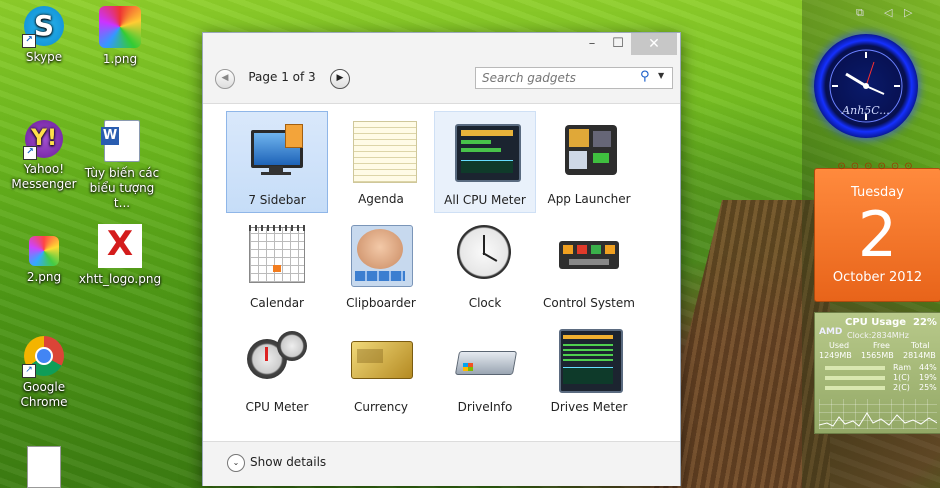 This screenshot has height=488, width=940. I want to click on search-icon: ⚲, so click(645, 76).